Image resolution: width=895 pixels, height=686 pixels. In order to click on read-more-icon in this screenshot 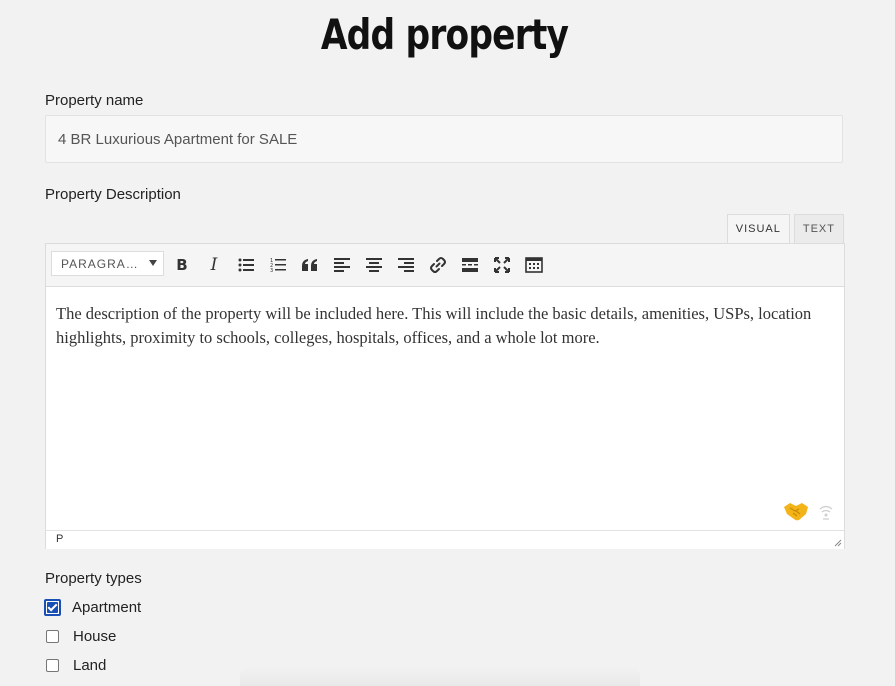, I will do `click(470, 265)`.